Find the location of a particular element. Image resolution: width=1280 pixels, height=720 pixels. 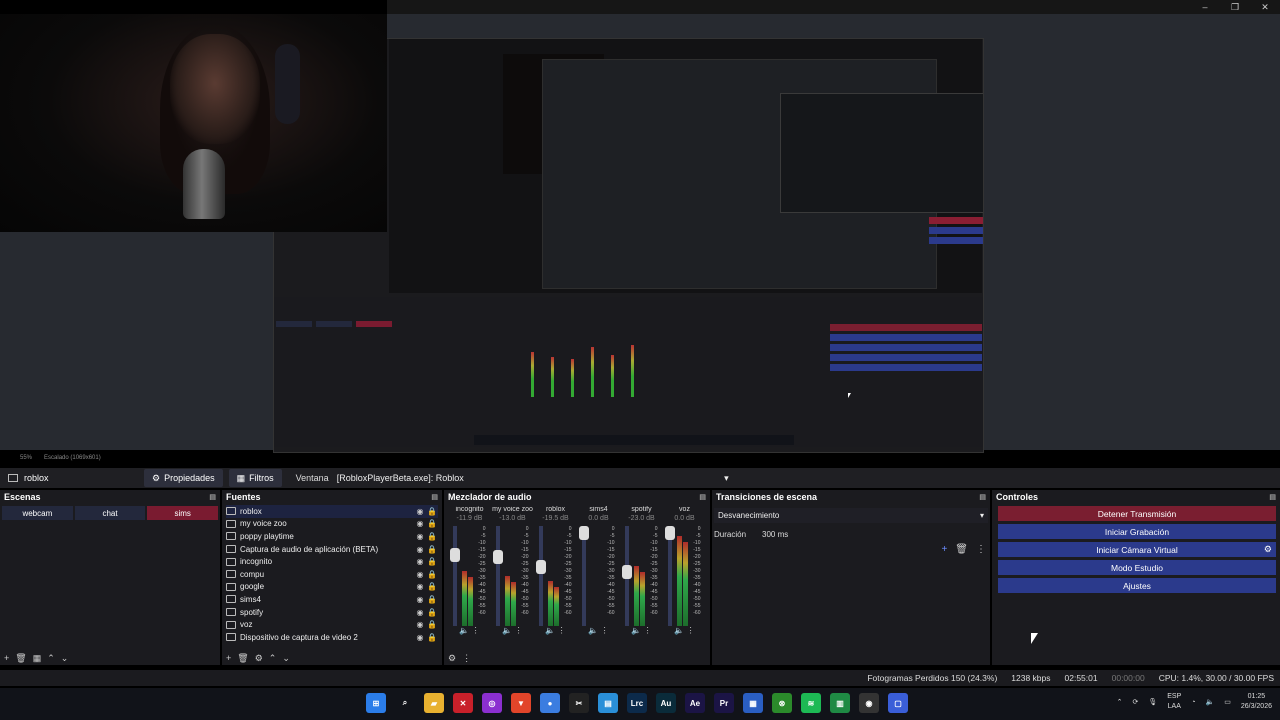

scene-button: webcam is located at coordinates (37, 513).